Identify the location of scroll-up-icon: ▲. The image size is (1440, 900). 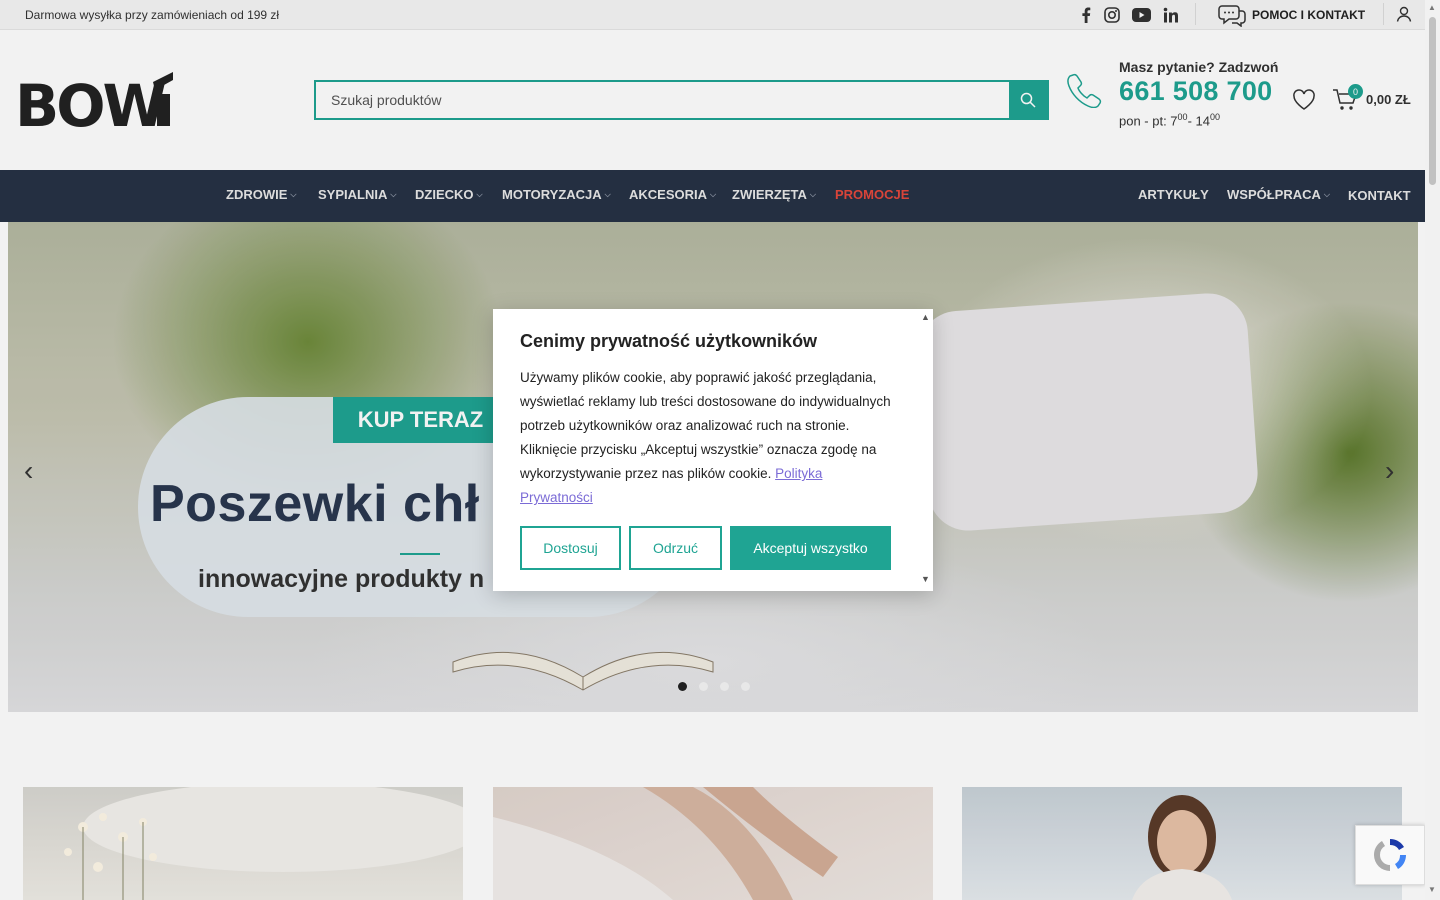
(1432, 7).